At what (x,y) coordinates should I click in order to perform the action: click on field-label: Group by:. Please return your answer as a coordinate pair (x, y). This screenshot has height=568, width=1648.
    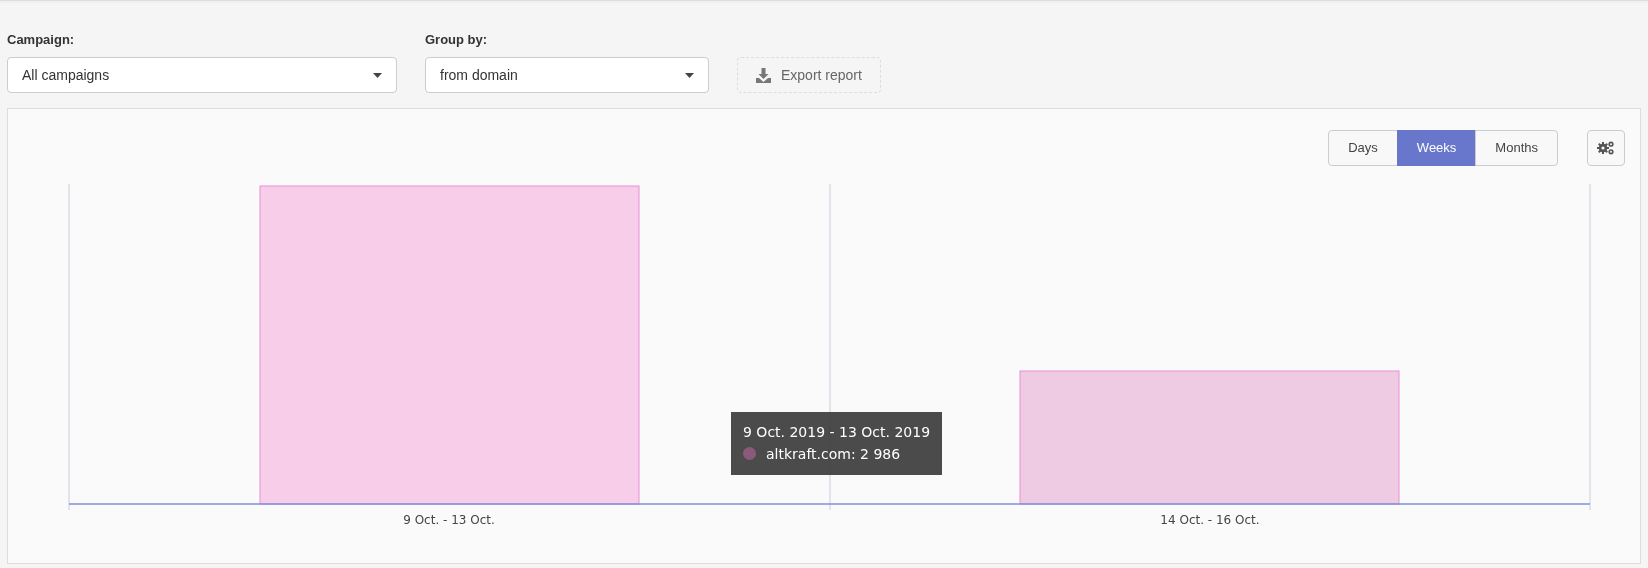
    Looking at the image, I should click on (457, 39).